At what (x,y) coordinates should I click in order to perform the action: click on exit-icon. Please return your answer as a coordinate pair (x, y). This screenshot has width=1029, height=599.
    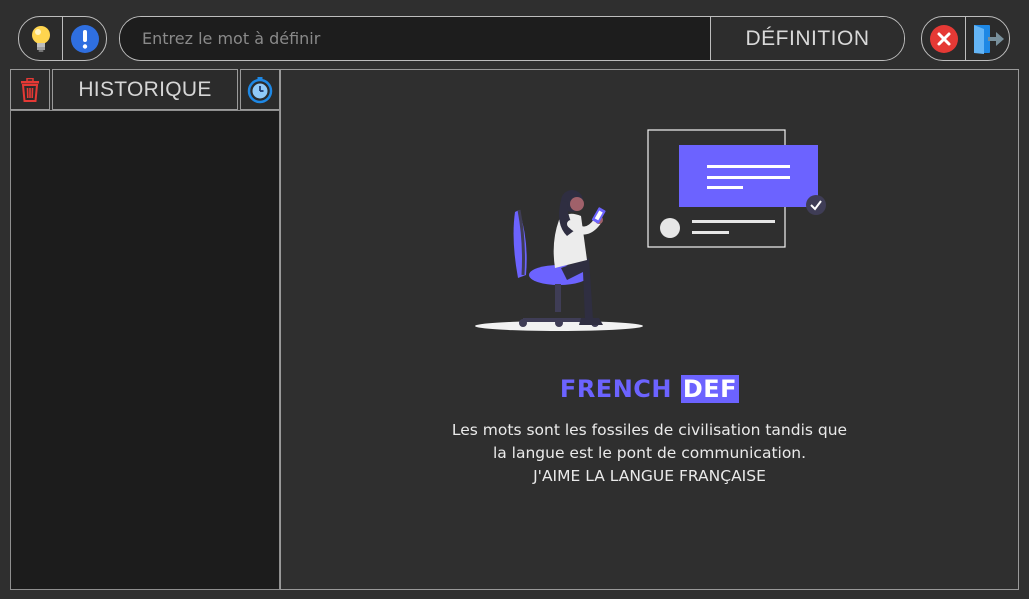
    Looking at the image, I should click on (988, 39).